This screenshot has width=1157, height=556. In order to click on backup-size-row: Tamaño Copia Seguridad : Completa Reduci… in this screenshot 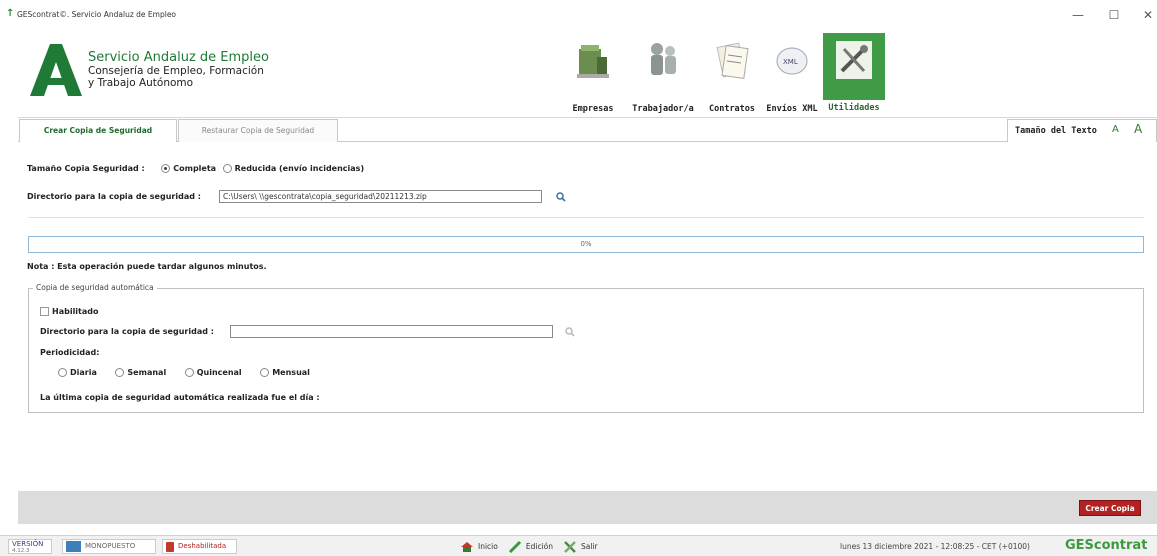, I will do `click(195, 168)`.